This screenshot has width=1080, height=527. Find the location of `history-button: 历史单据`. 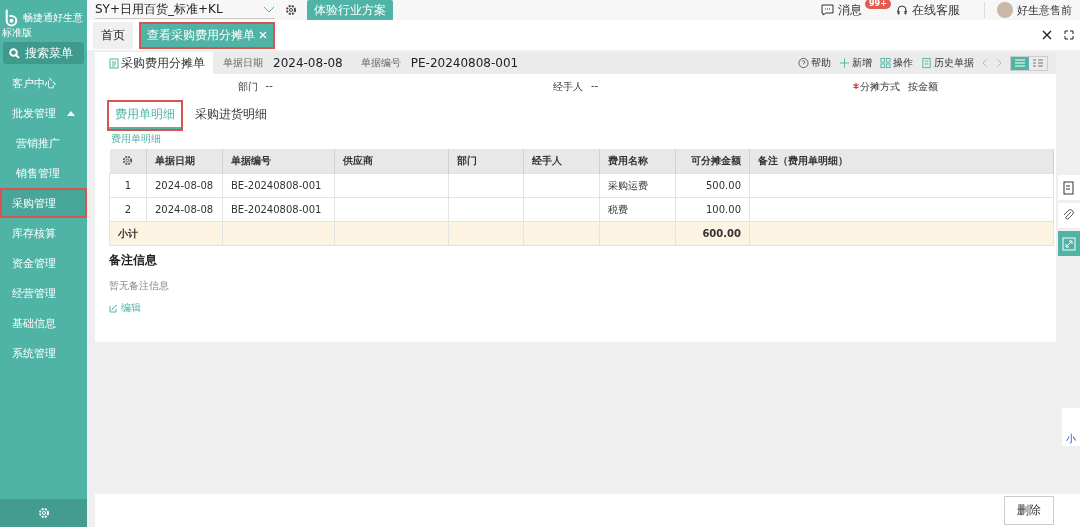

history-button: 历史单据 is located at coordinates (947, 63).